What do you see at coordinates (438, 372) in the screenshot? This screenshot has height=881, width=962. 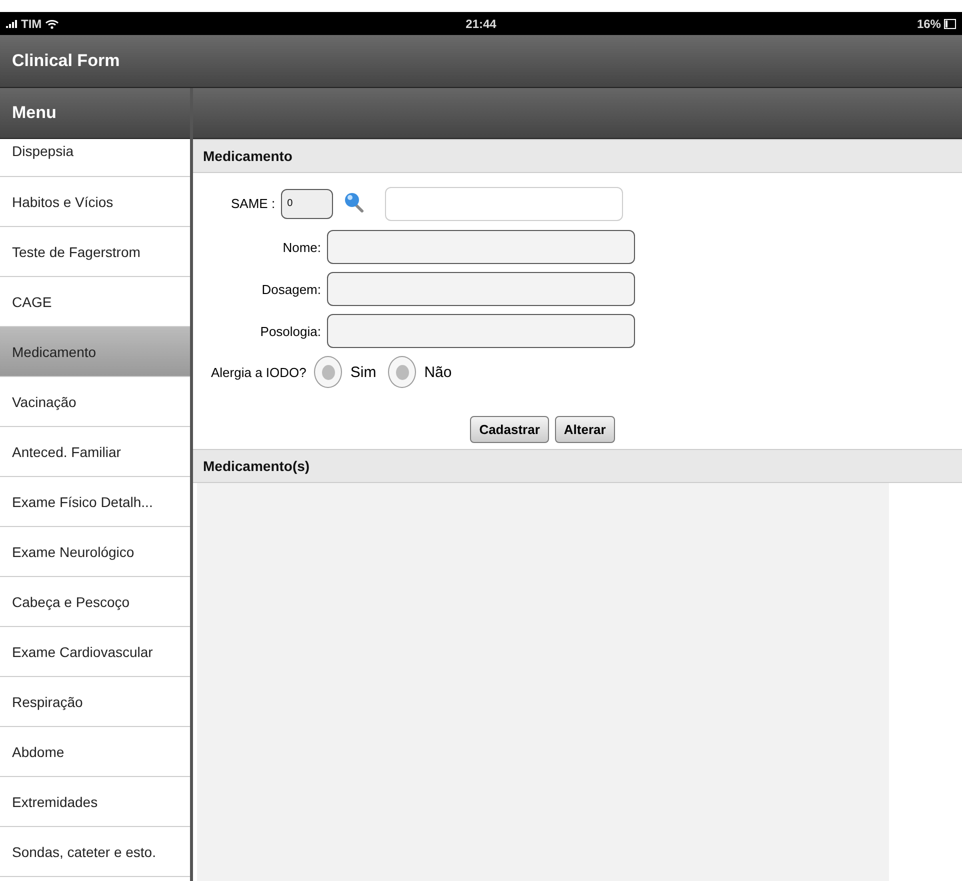 I see `option-label: Não` at bounding box center [438, 372].